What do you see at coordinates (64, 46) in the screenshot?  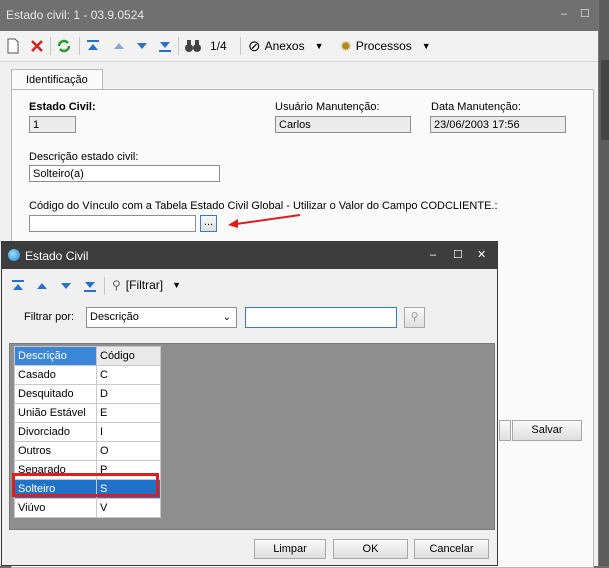 I see `refresh-icon` at bounding box center [64, 46].